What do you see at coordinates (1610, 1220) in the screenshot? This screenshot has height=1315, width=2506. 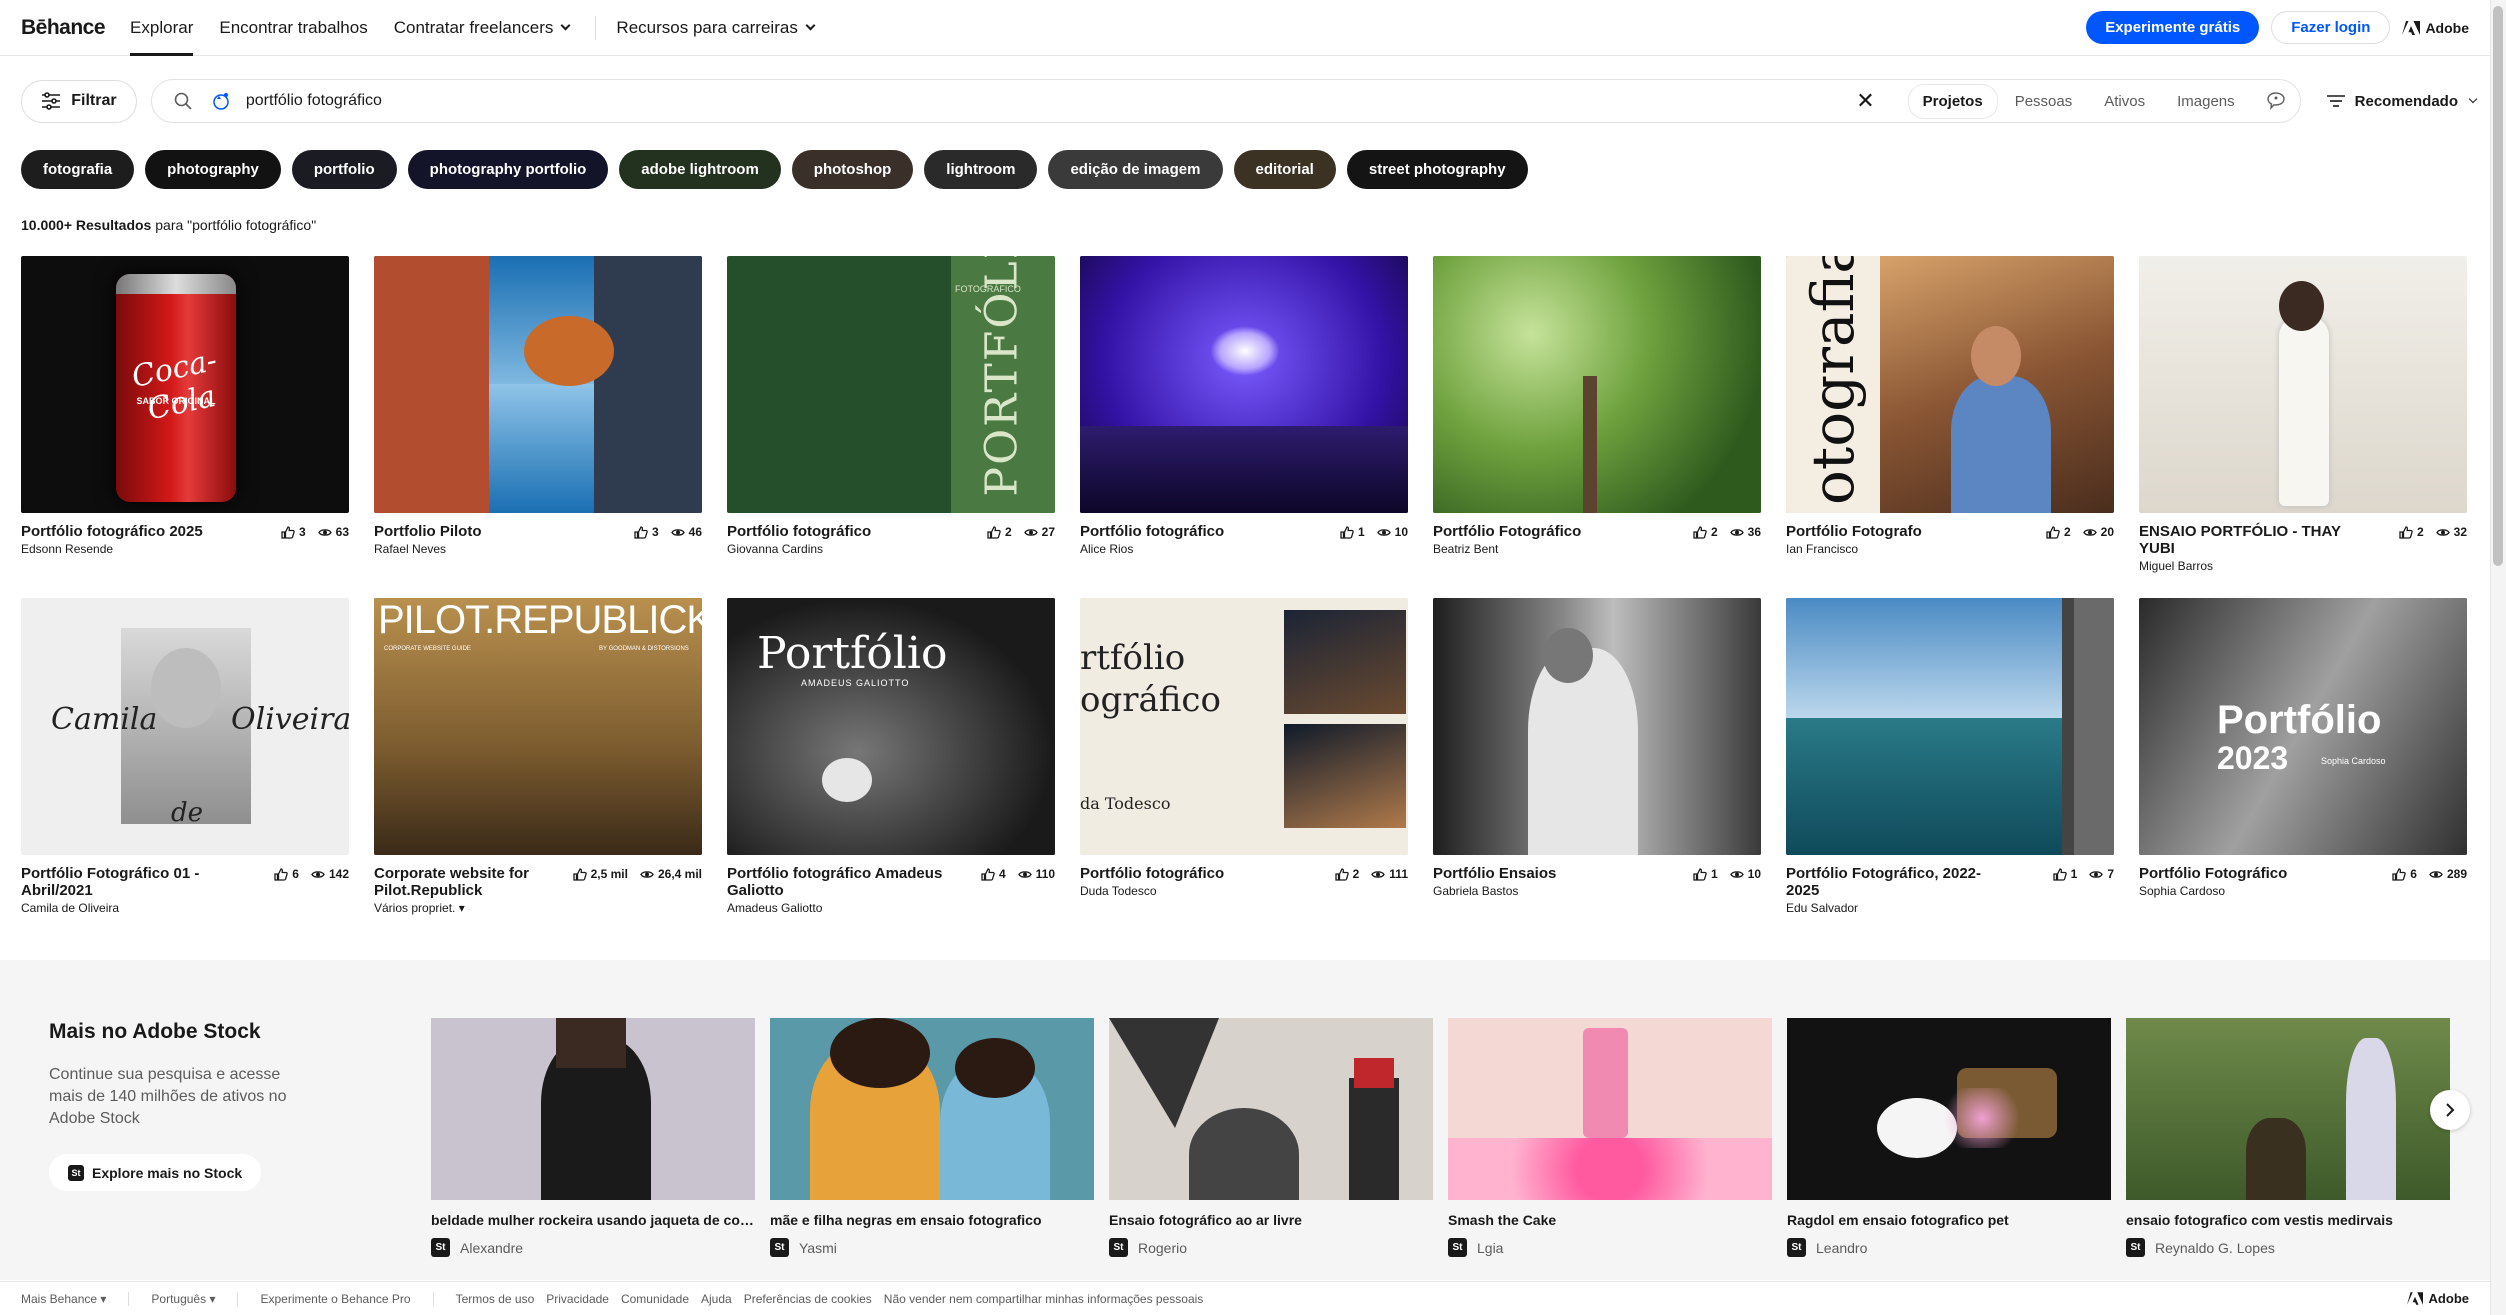 I see `stock-item-title: Smash the Cake` at bounding box center [1610, 1220].